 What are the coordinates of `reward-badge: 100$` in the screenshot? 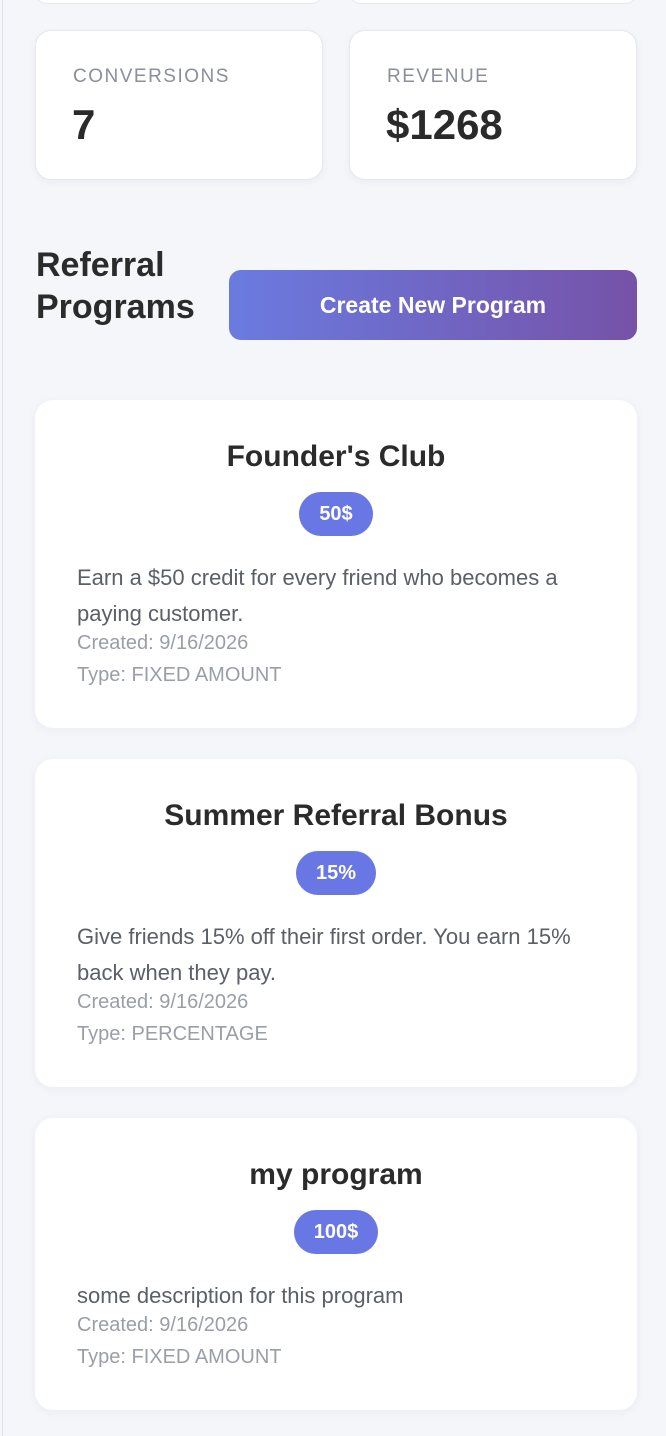 It's located at (336, 1232).